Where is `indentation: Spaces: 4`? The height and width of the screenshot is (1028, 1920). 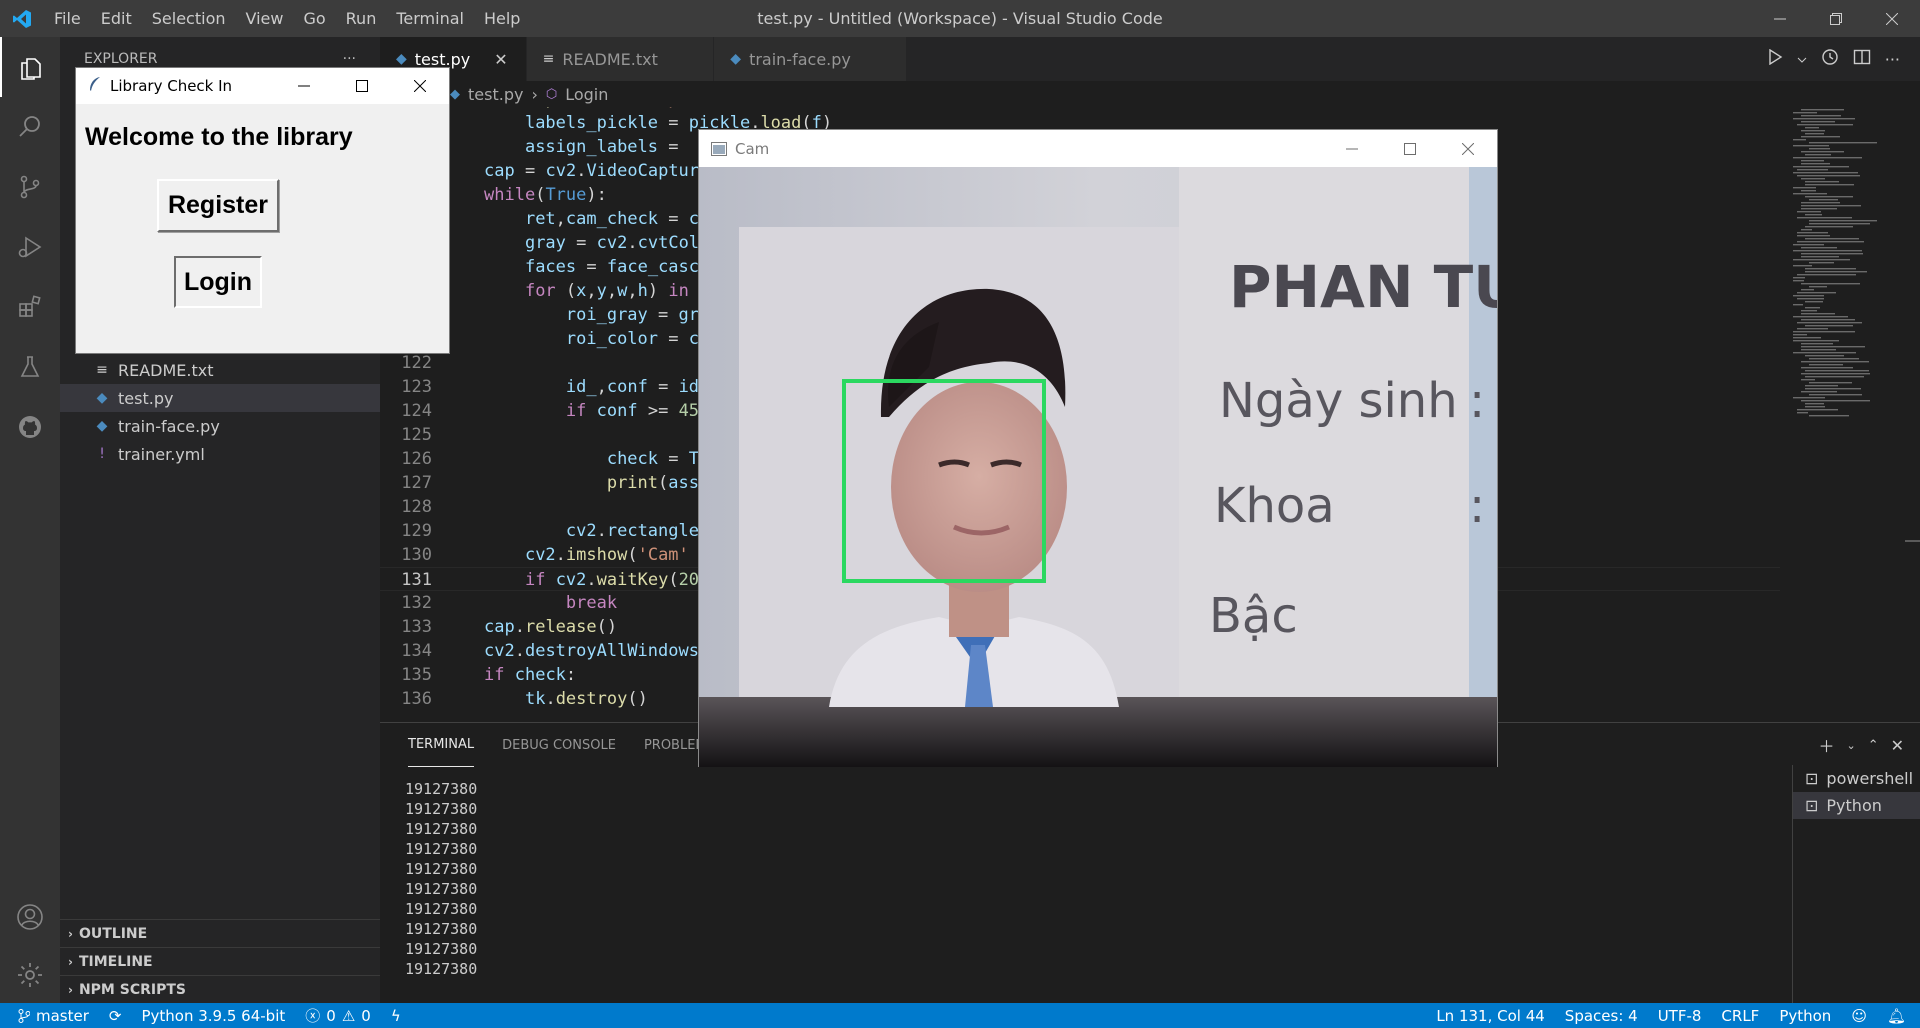
indentation: Spaces: 4 is located at coordinates (1601, 1016).